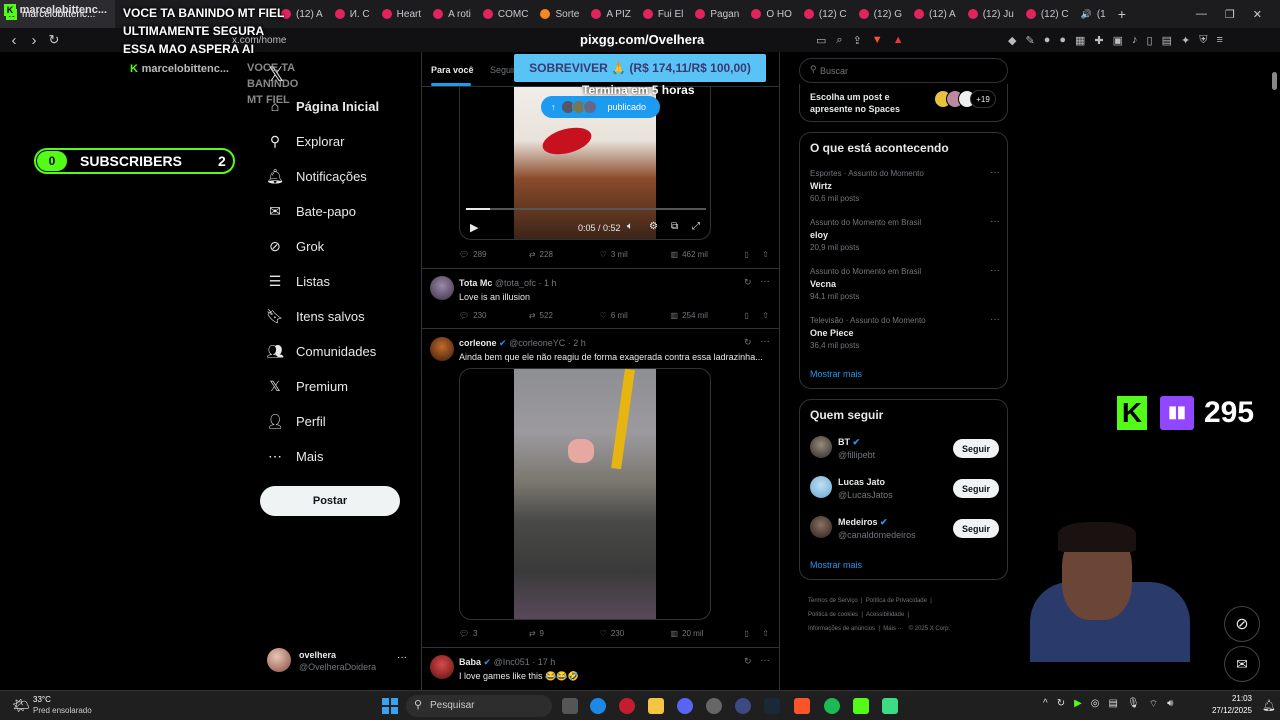 The image size is (1280, 720). What do you see at coordinates (839, 40) in the screenshot?
I see `zoom-icon: ⌕` at bounding box center [839, 40].